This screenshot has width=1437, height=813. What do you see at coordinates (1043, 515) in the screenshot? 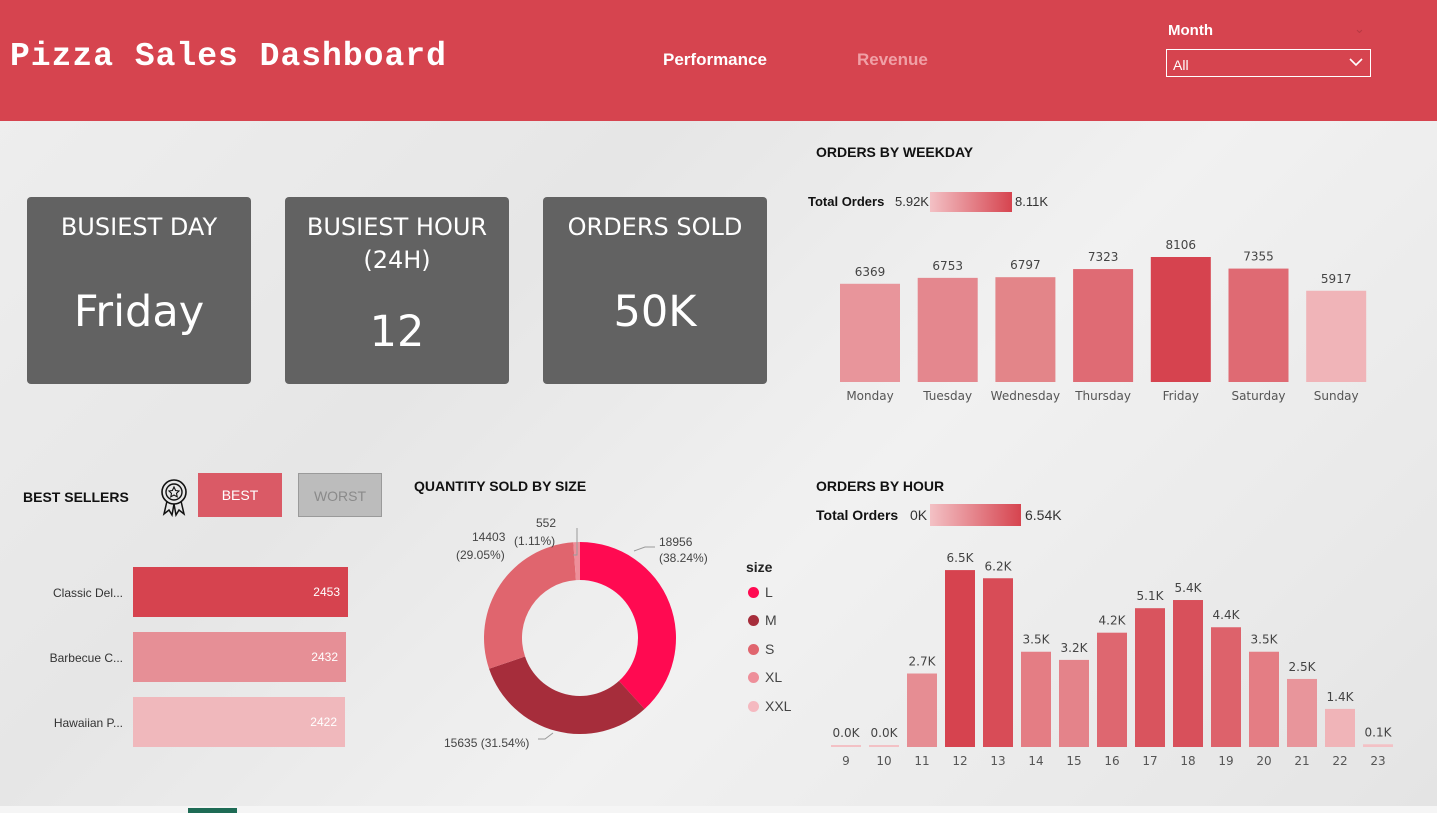
I see `hour-legend-max: 6.54K` at bounding box center [1043, 515].